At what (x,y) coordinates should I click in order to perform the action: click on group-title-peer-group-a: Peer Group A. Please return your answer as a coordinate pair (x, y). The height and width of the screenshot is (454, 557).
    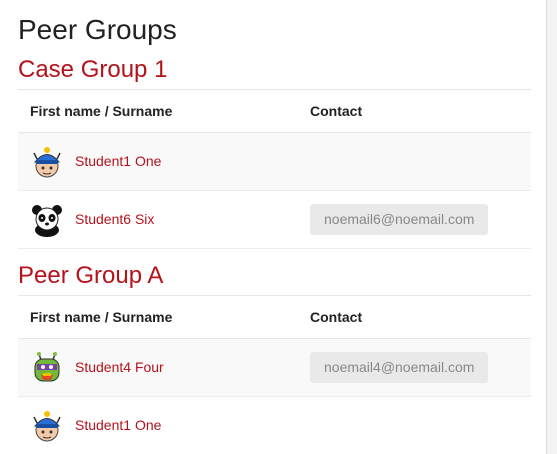
    Looking at the image, I should click on (91, 275).